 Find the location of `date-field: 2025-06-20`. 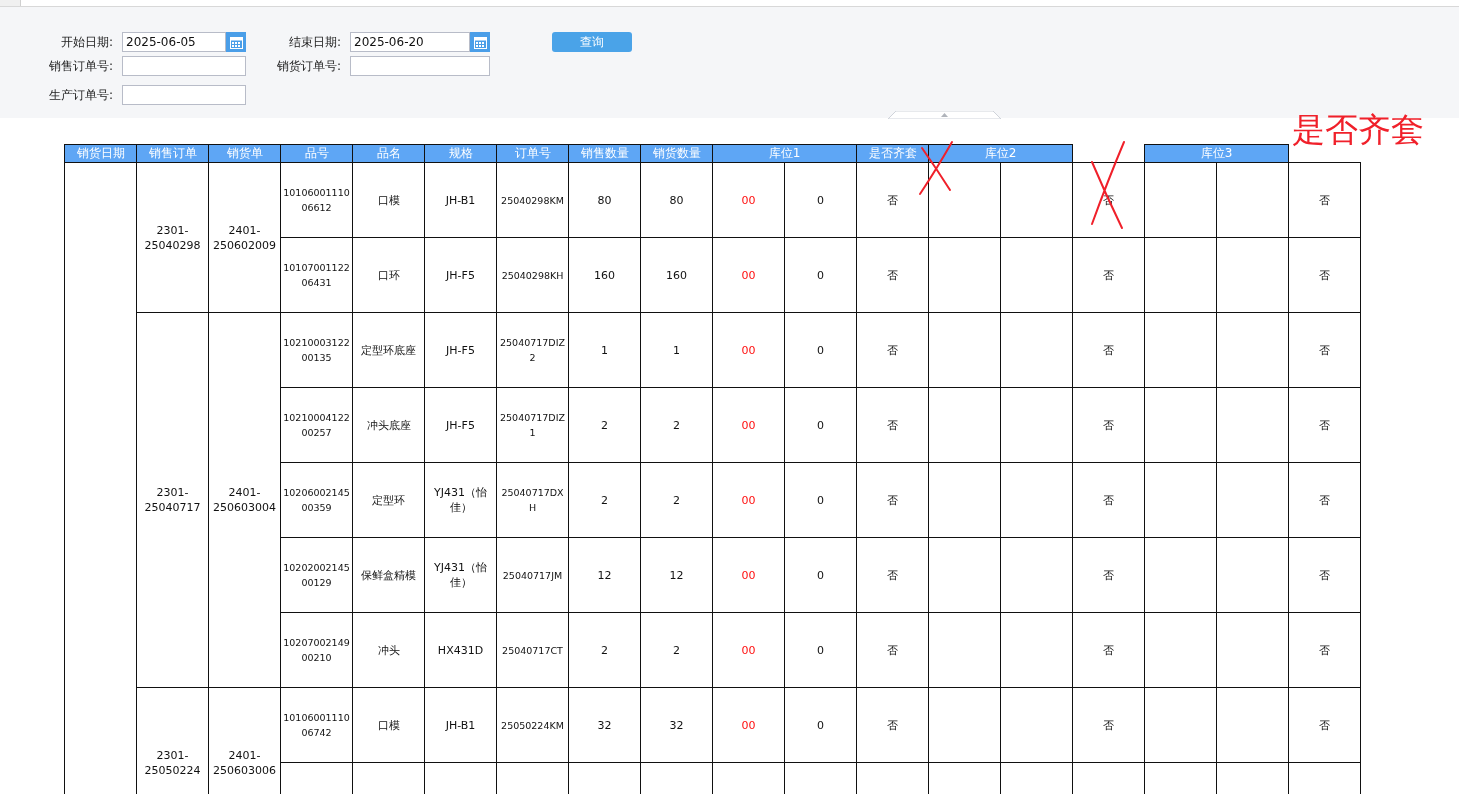

date-field: 2025-06-20 is located at coordinates (410, 42).